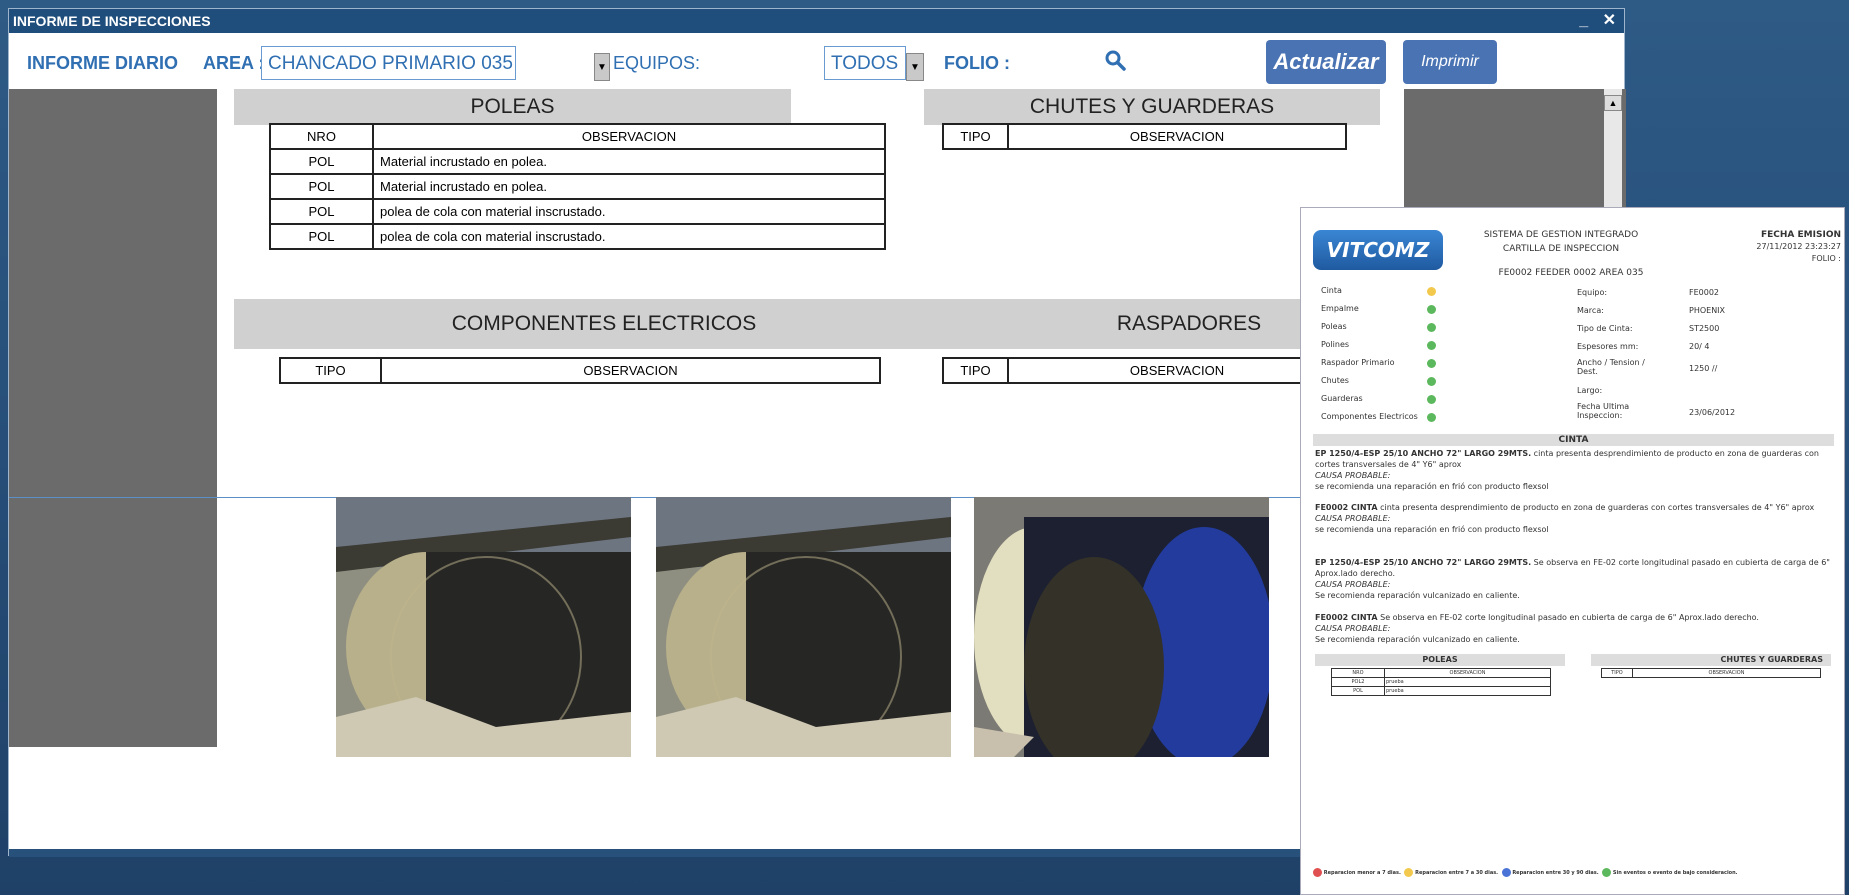 The height and width of the screenshot is (895, 1849). I want to click on report-chutes-table: TIPO OBSERVACION, so click(1711, 673).